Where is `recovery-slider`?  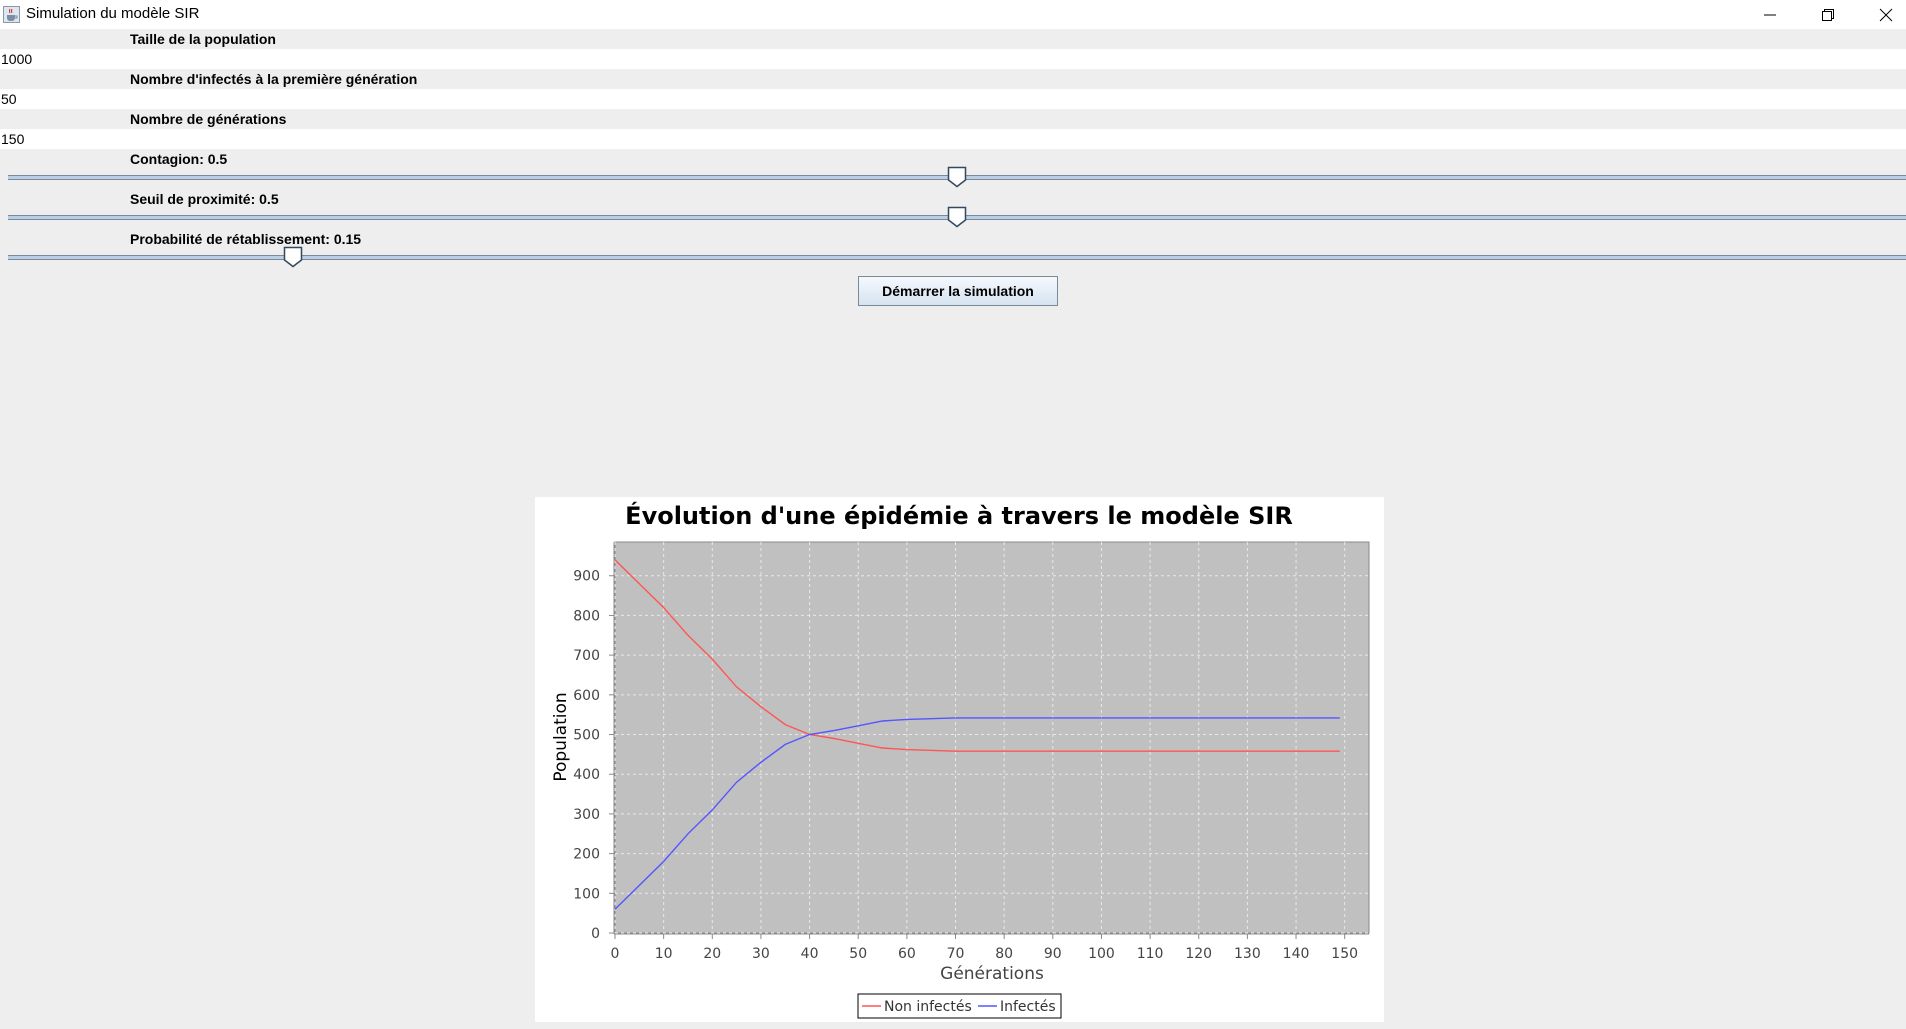
recovery-slider is located at coordinates (957, 257).